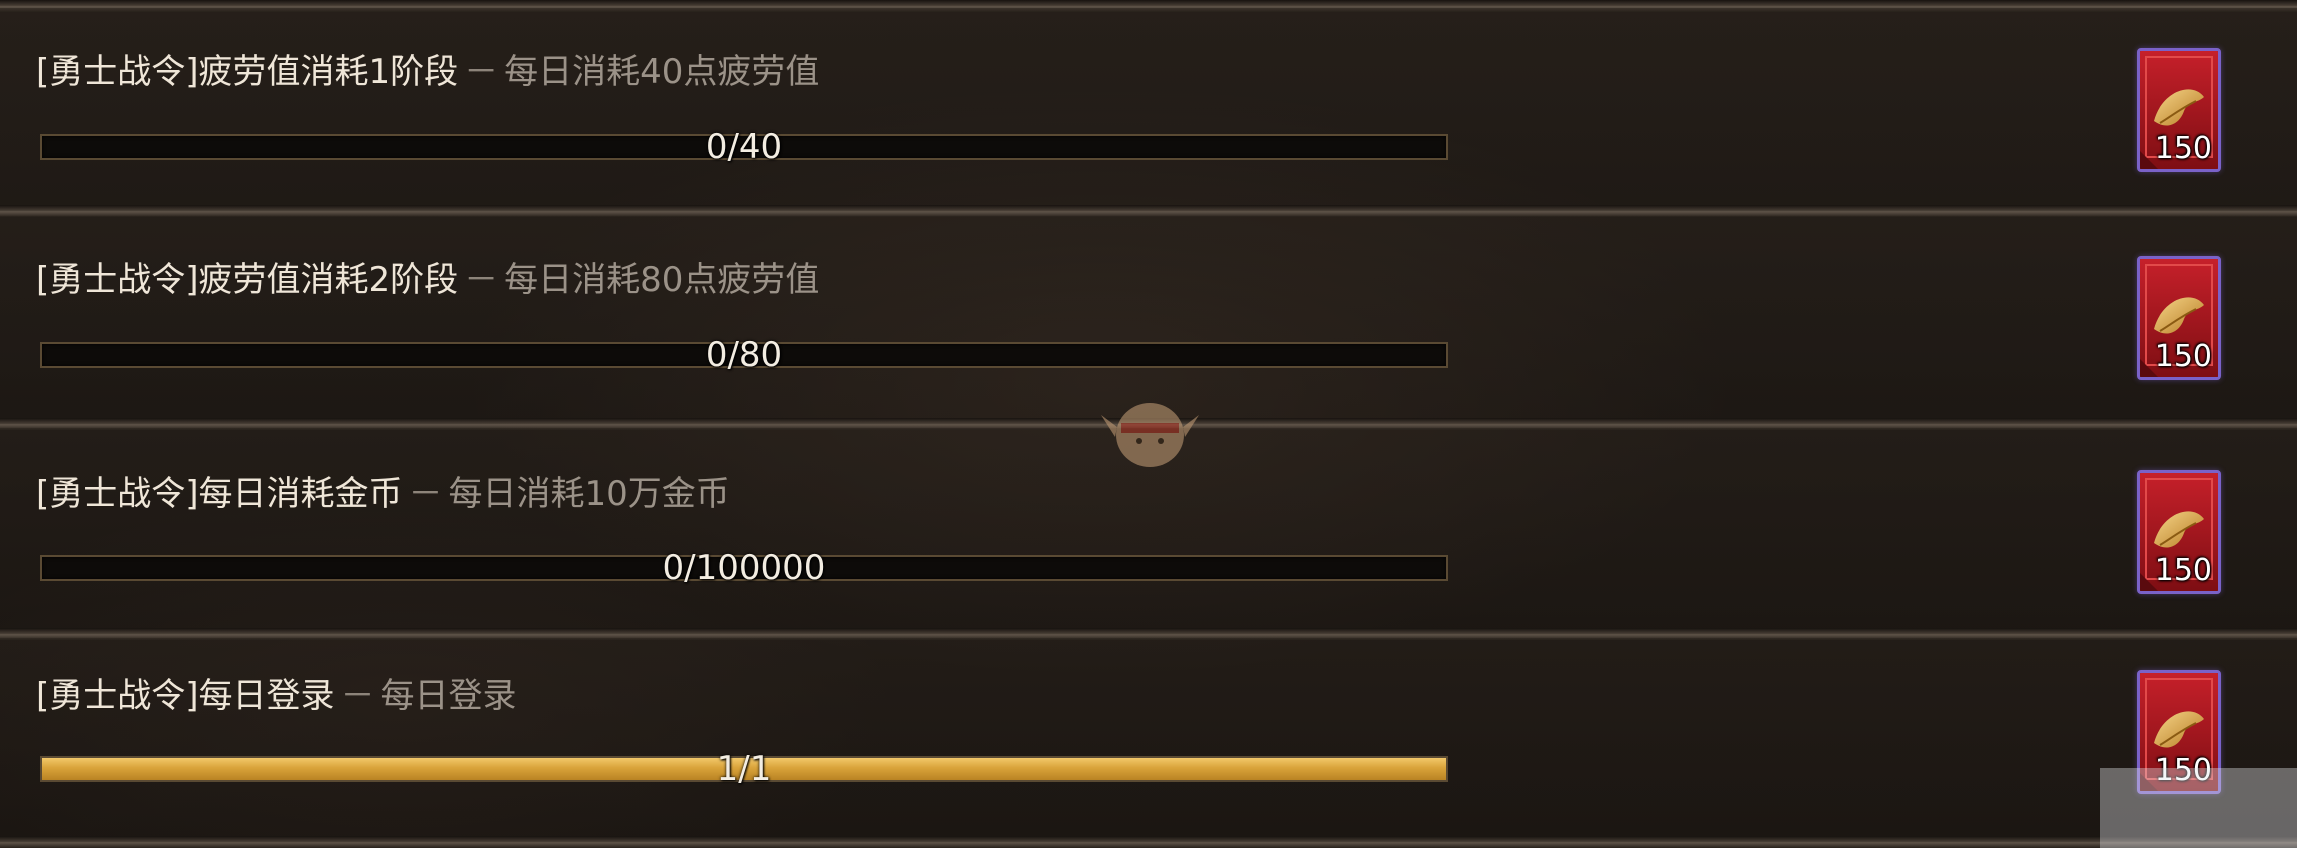  Describe the element at coordinates (219, 494) in the screenshot. I see `quest-name: [勇士战令]每日消耗金币` at that location.